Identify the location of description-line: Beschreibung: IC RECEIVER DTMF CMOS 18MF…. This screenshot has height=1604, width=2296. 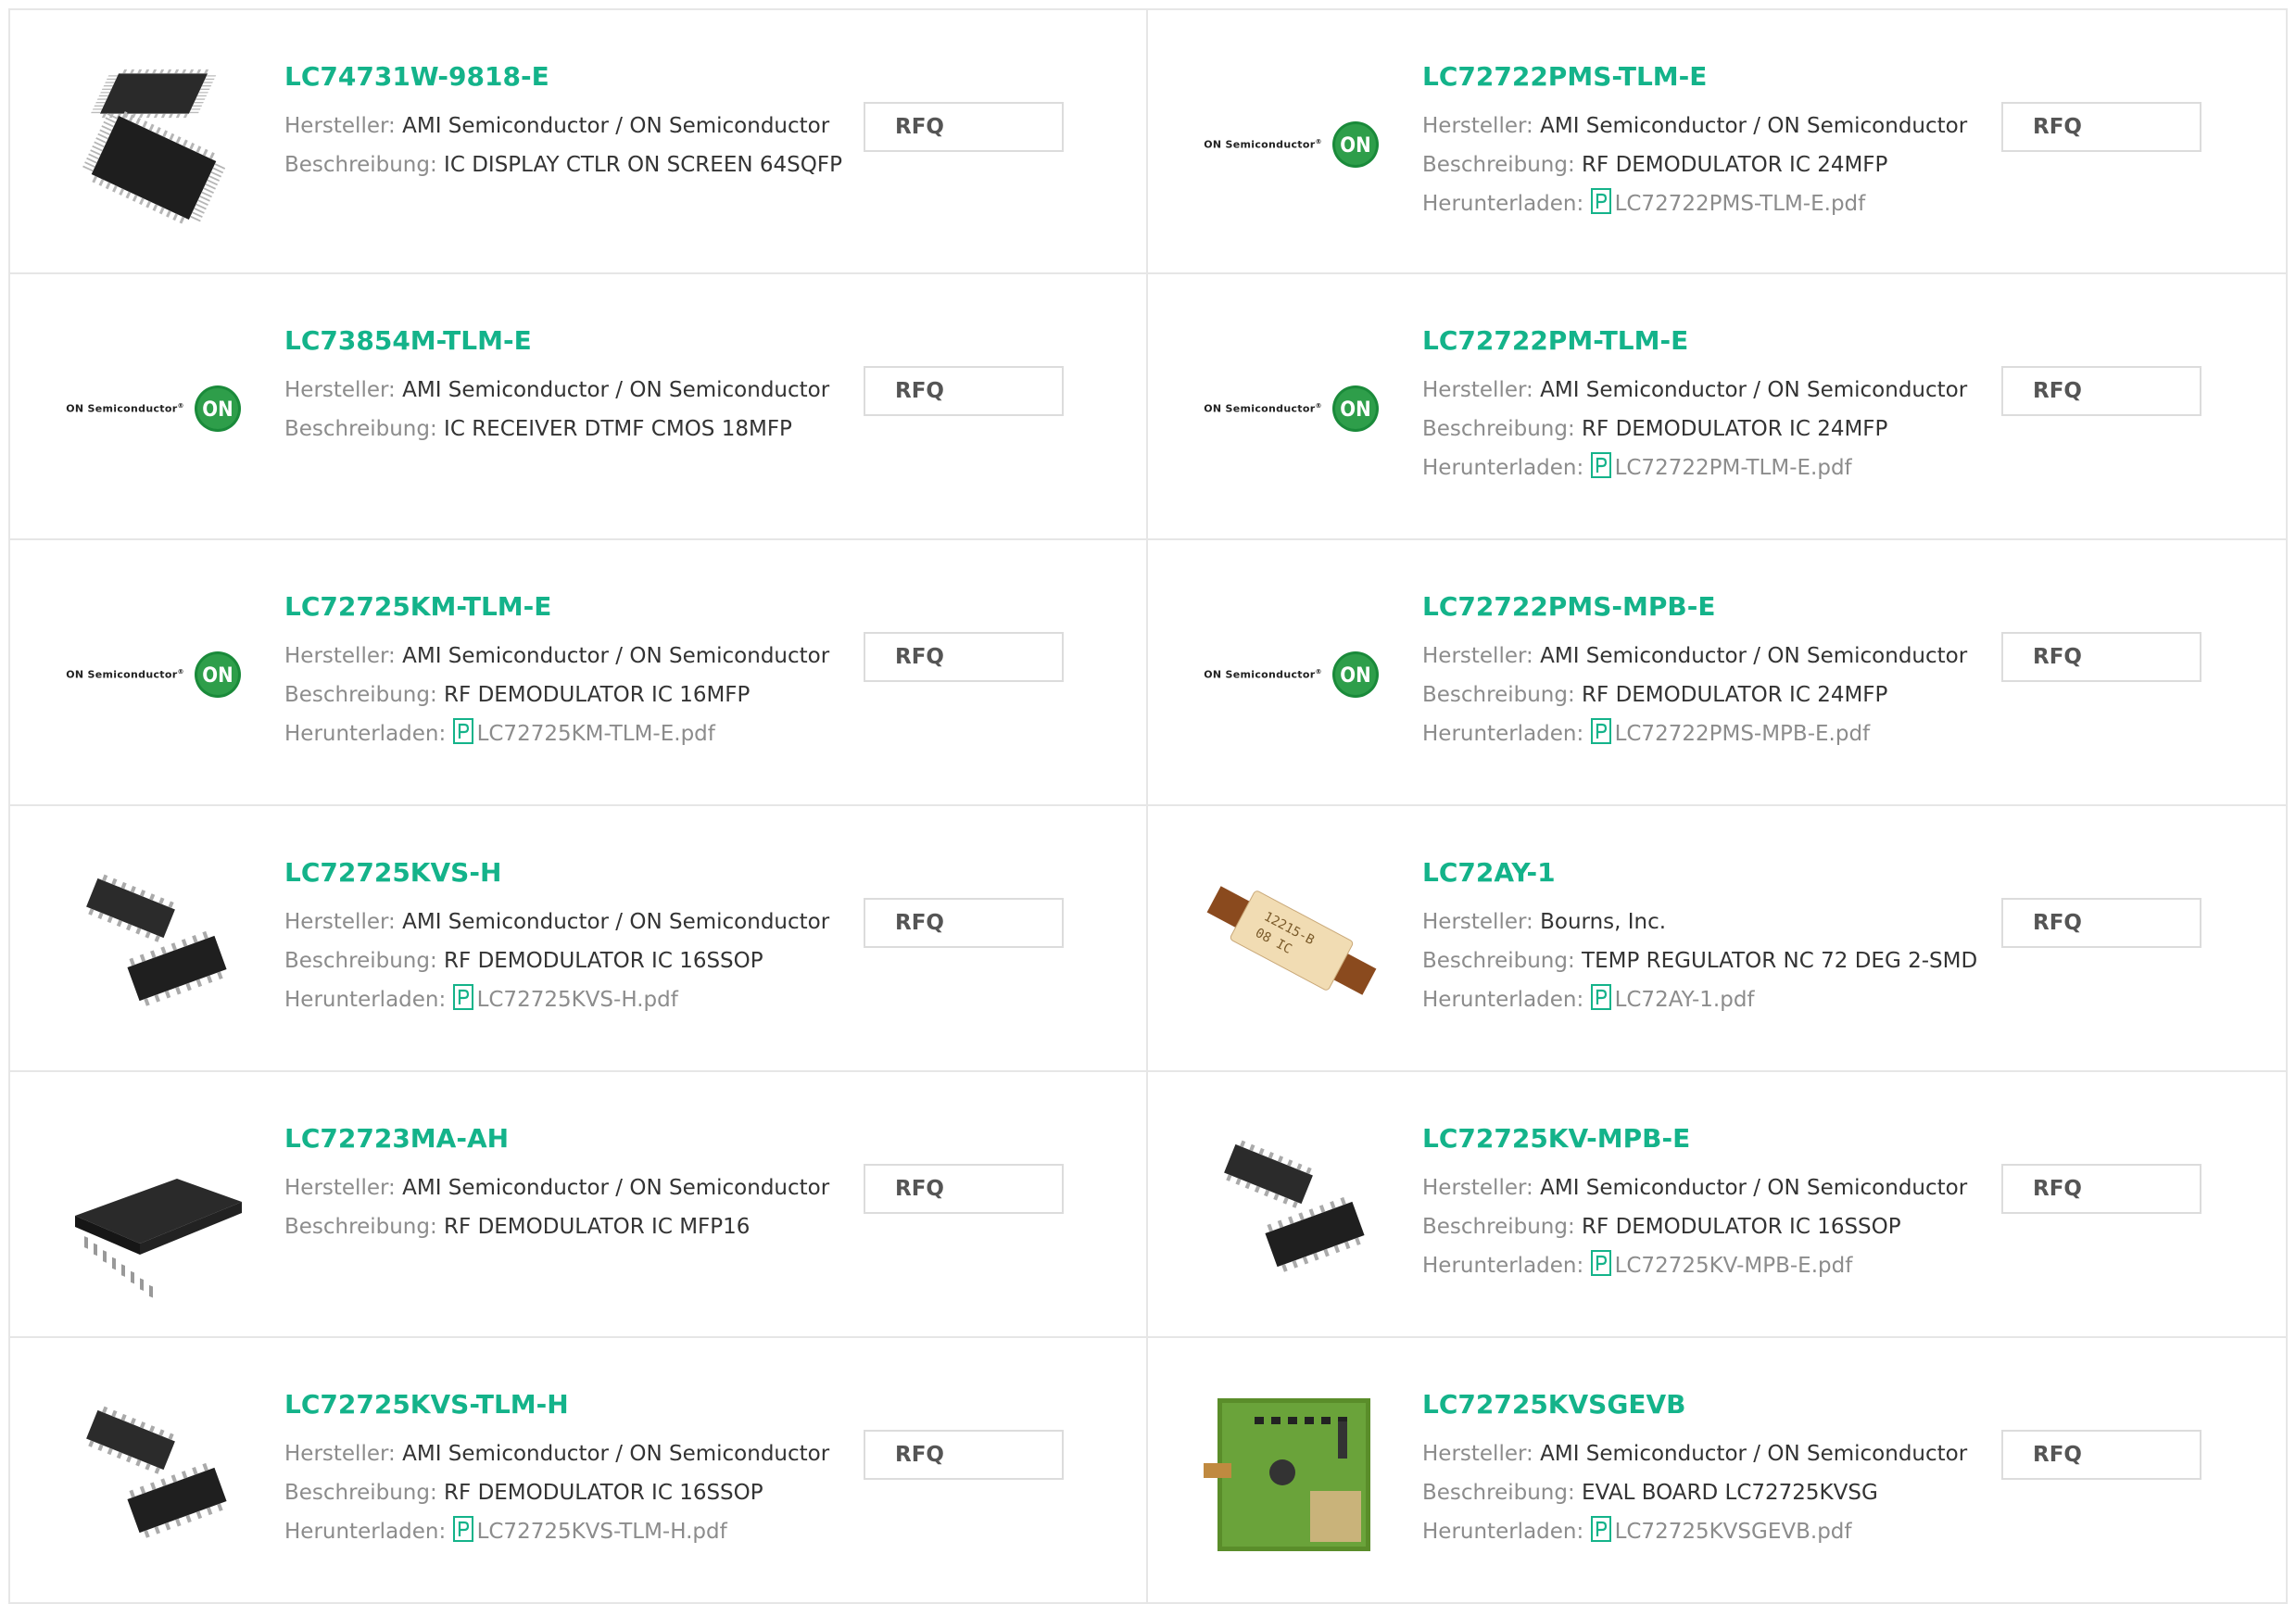
(556, 429).